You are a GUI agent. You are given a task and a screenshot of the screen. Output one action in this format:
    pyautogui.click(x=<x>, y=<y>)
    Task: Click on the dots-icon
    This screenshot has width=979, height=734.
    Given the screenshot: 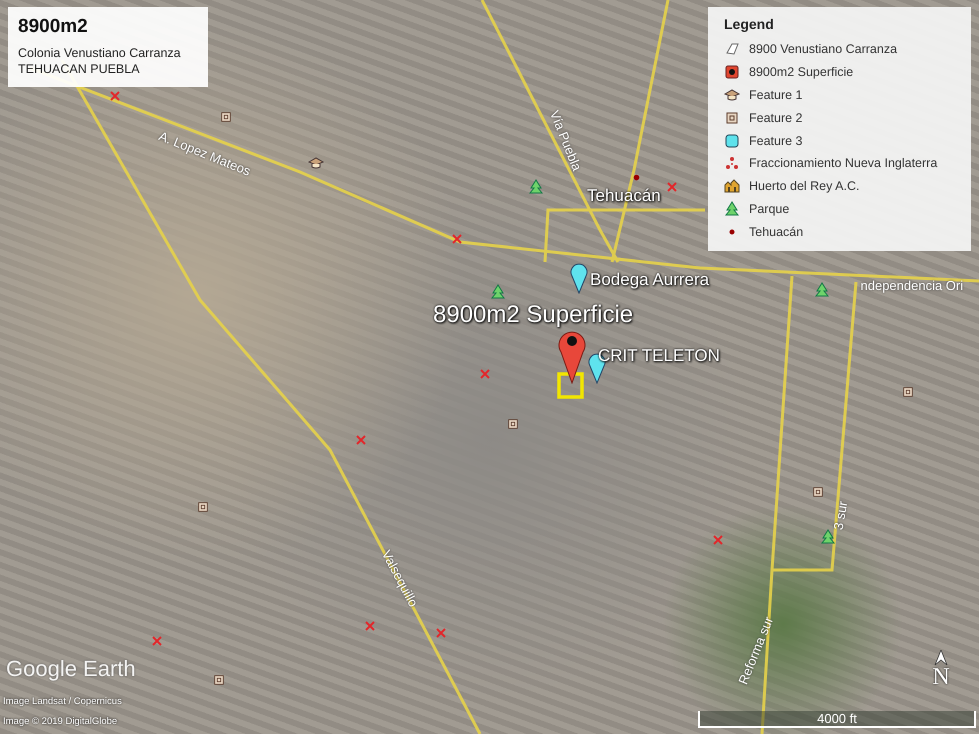 What is the action you would take?
    pyautogui.click(x=732, y=163)
    